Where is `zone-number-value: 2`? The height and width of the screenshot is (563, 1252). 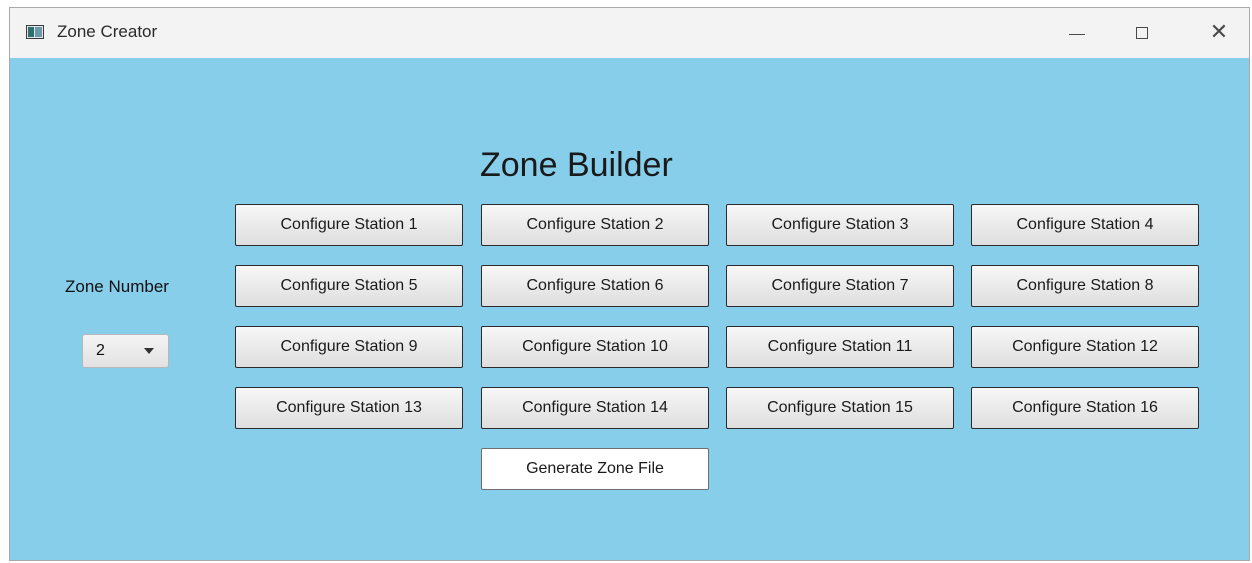 zone-number-value: 2 is located at coordinates (100, 350).